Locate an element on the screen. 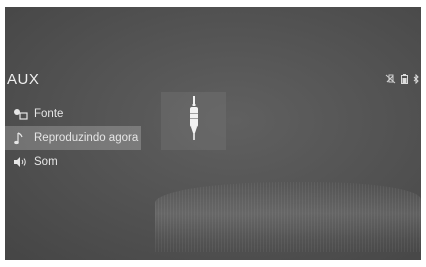 The height and width of the screenshot is (267, 426). aux-plug-icon is located at coordinates (194, 121).